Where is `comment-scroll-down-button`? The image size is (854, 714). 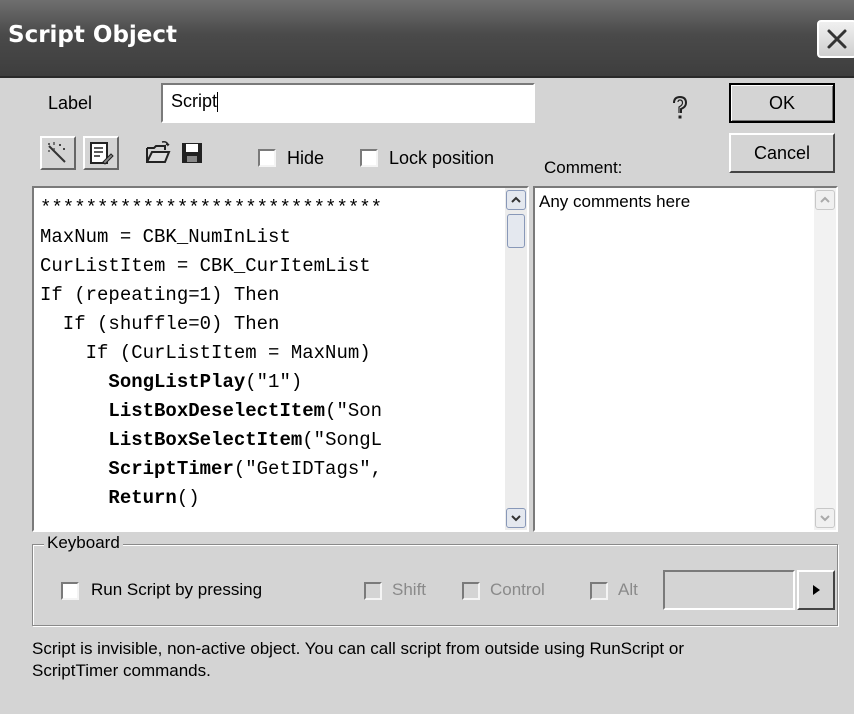 comment-scroll-down-button is located at coordinates (825, 518).